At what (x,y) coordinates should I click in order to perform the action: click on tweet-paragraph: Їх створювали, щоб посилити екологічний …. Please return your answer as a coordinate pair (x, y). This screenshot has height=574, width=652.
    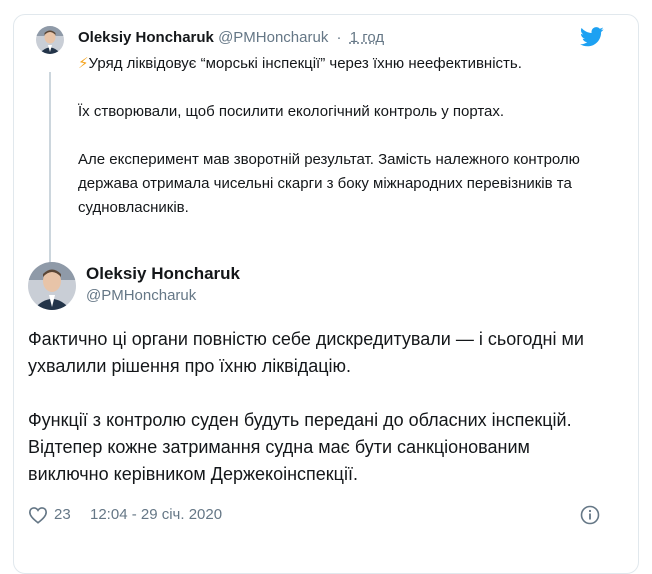
    Looking at the image, I should click on (291, 111).